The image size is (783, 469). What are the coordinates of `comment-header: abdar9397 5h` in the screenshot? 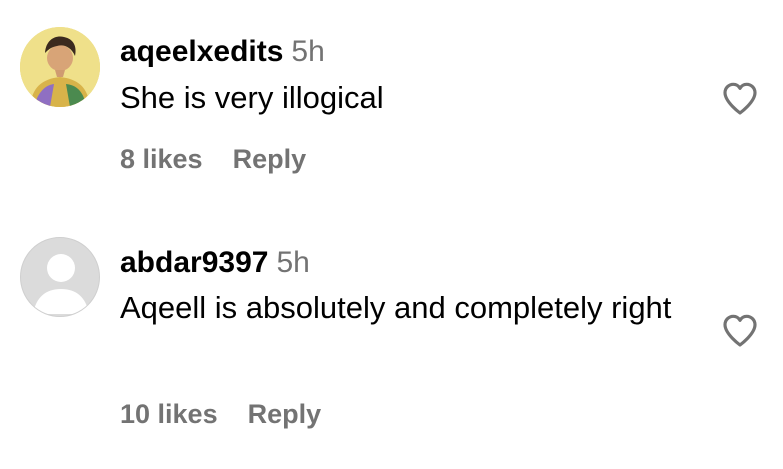 It's located at (215, 263).